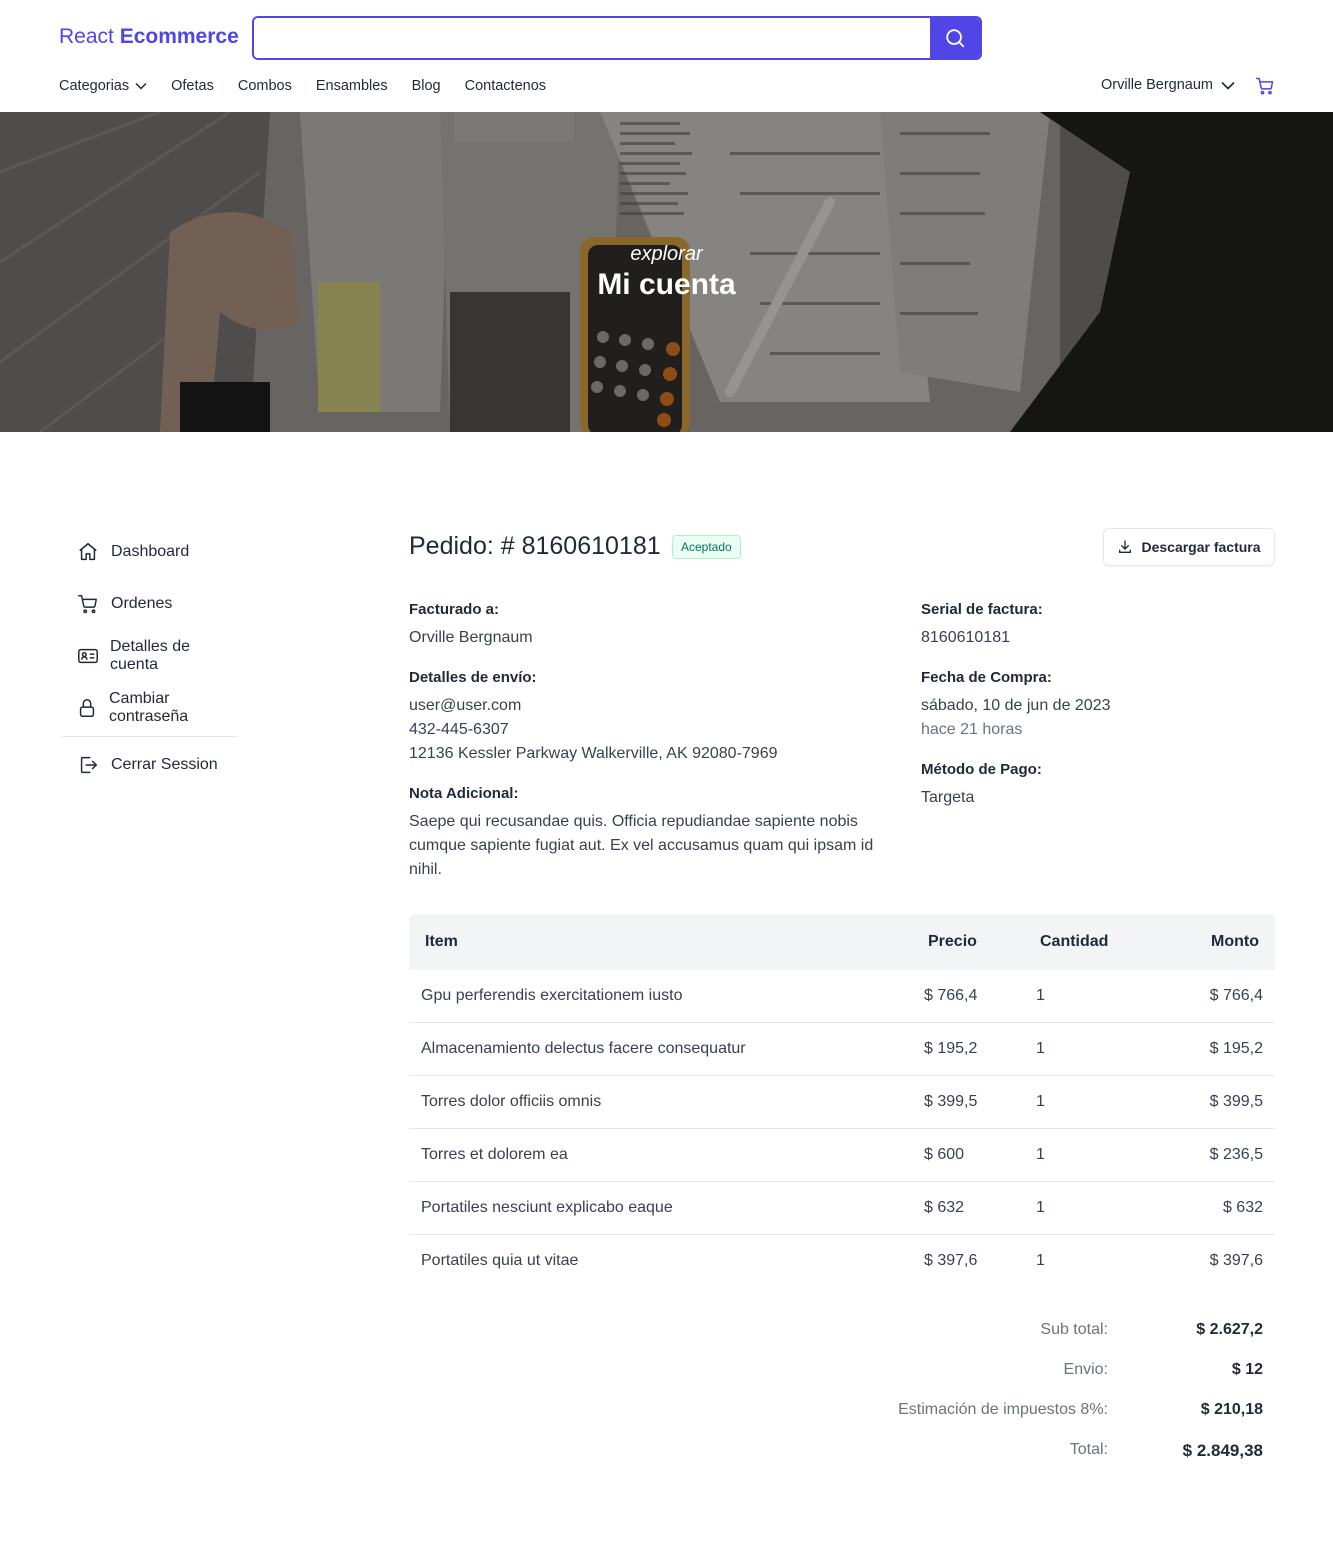 The image size is (1333, 1559). Describe the element at coordinates (1247, 1369) in the screenshot. I see `shipping-cost-value: $ 12` at that location.